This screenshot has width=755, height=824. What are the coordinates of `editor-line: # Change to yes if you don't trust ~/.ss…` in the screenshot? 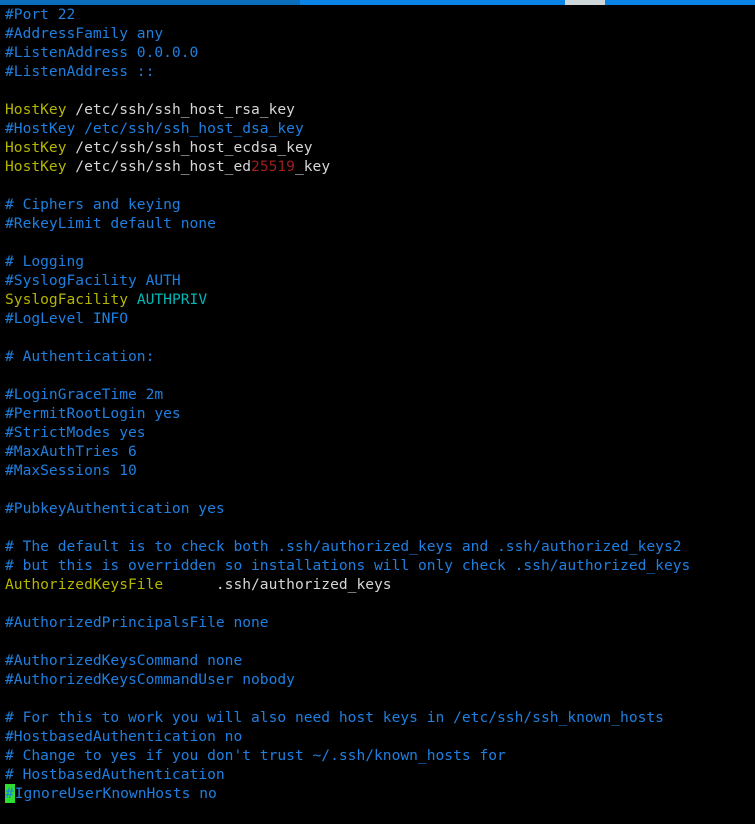 It's located at (377, 755).